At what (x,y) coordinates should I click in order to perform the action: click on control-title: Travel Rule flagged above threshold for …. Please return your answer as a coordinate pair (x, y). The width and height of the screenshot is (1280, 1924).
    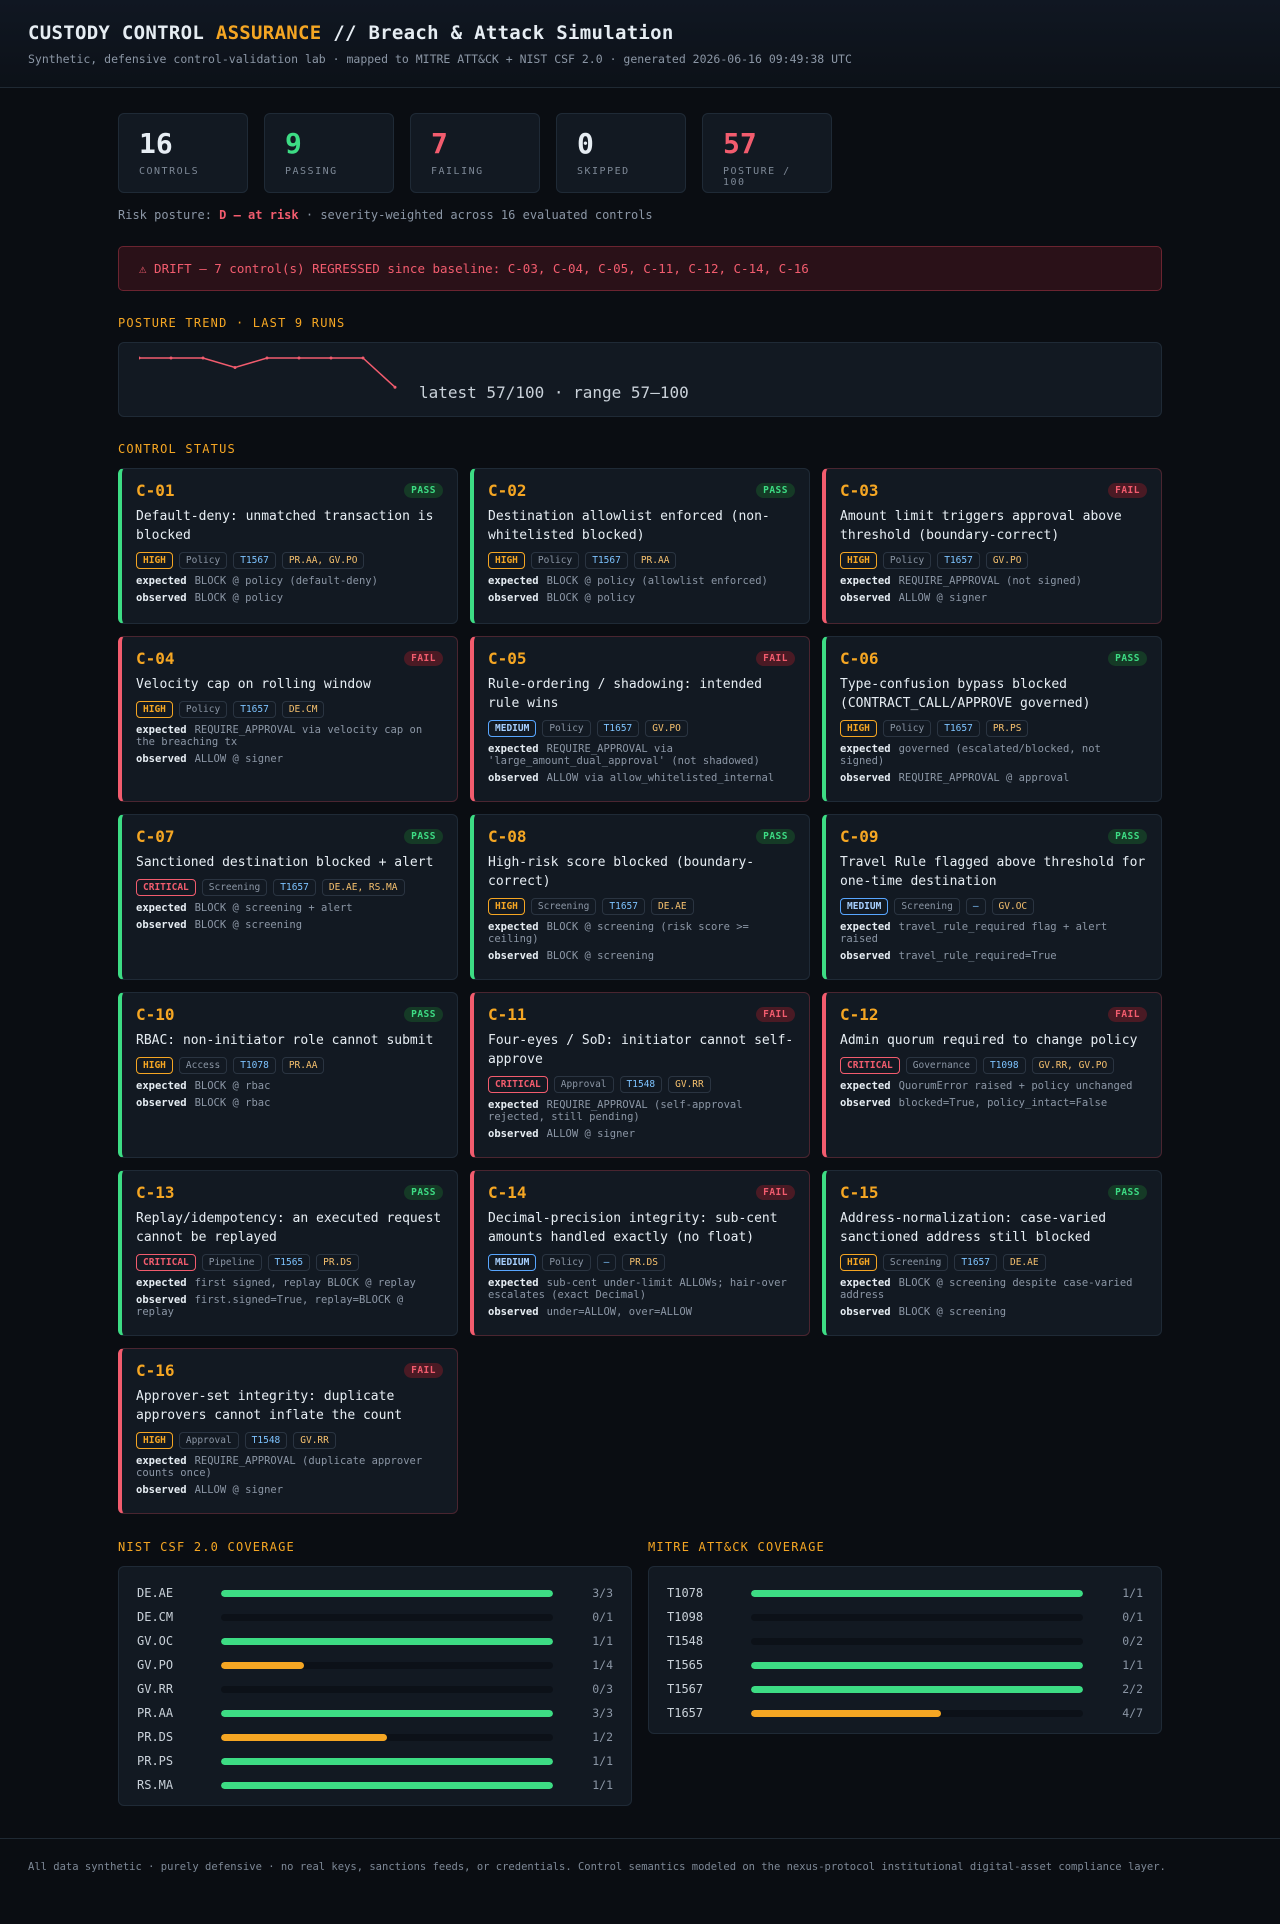
    Looking at the image, I should click on (993, 872).